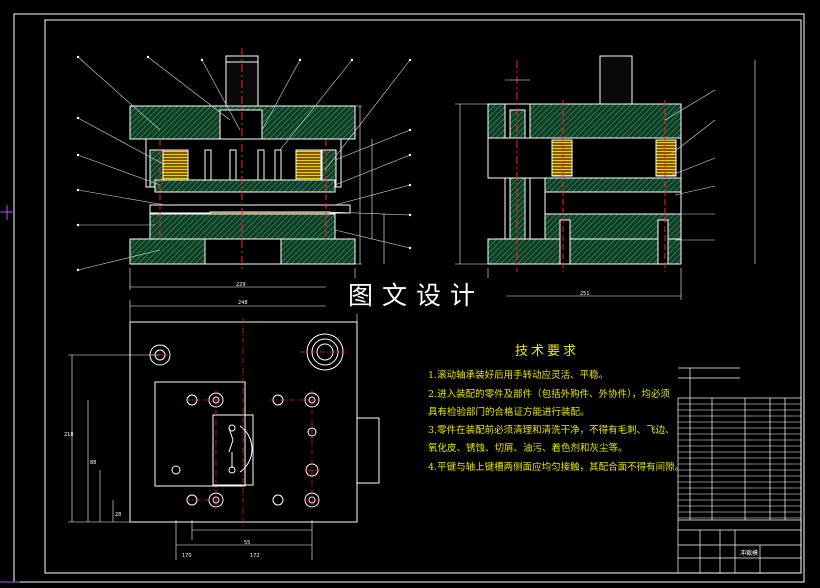 The width and height of the screenshot is (820, 588). I want to click on tech-requirement-line: 2.进入装配的零件及部件（包括外购件、外协件），均必须, so click(549, 394).